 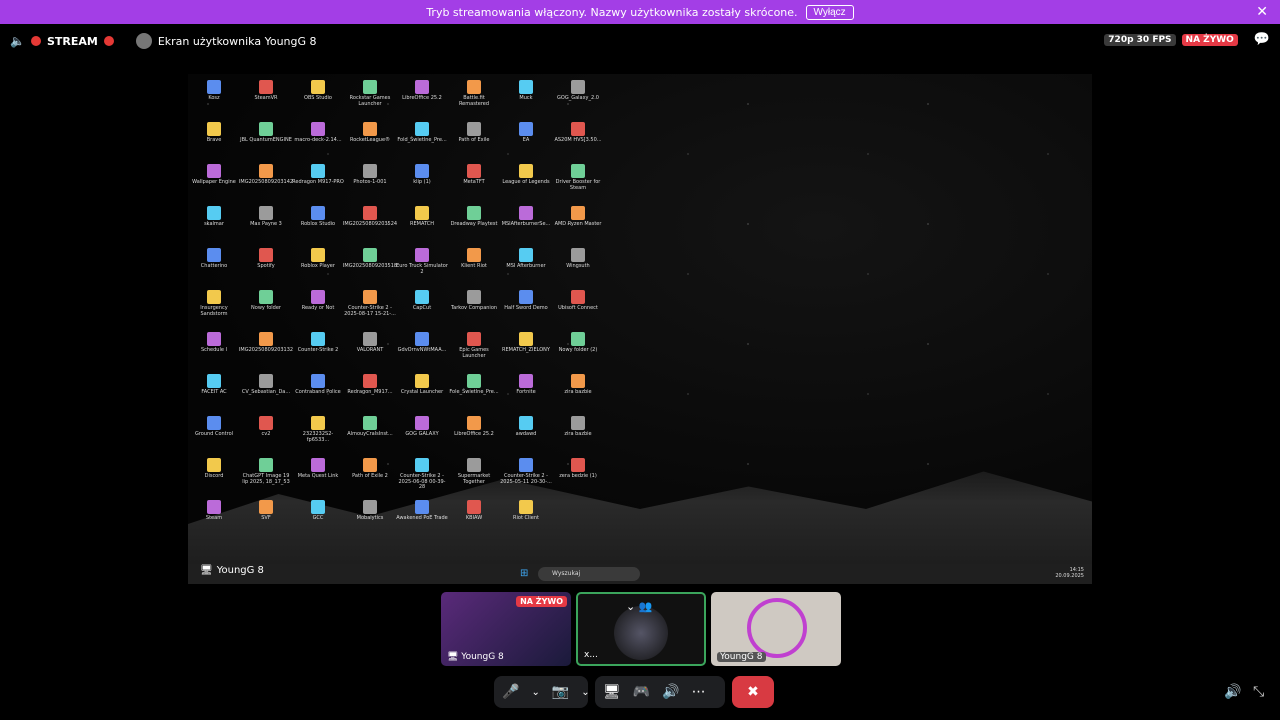 What do you see at coordinates (1262, 39) in the screenshot?
I see `chat-icon: 💬` at bounding box center [1262, 39].